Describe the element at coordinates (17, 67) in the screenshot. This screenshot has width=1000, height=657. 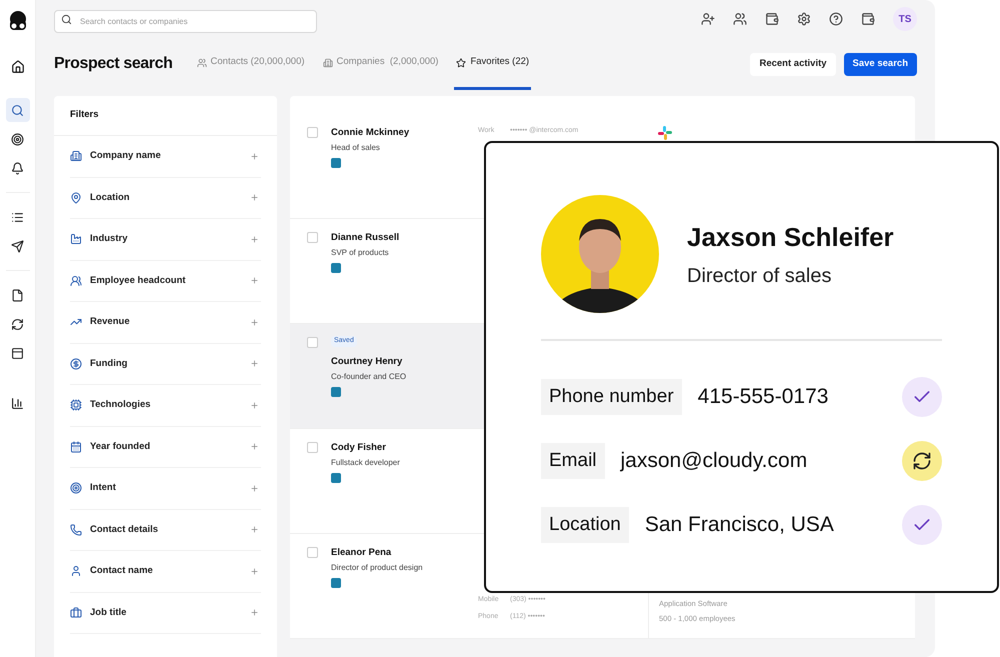
I see `home-icon` at that location.